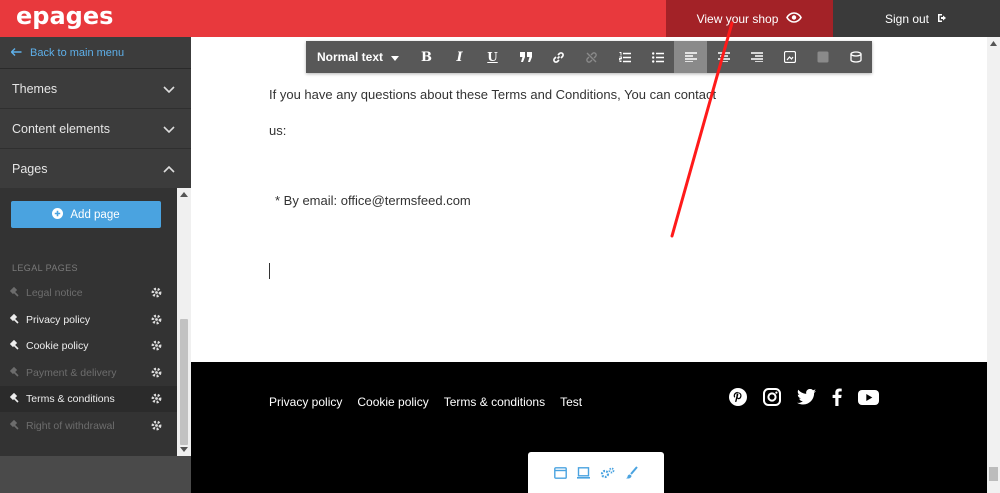 The height and width of the screenshot is (493, 1000). I want to click on plus-circle-icon, so click(58, 214).